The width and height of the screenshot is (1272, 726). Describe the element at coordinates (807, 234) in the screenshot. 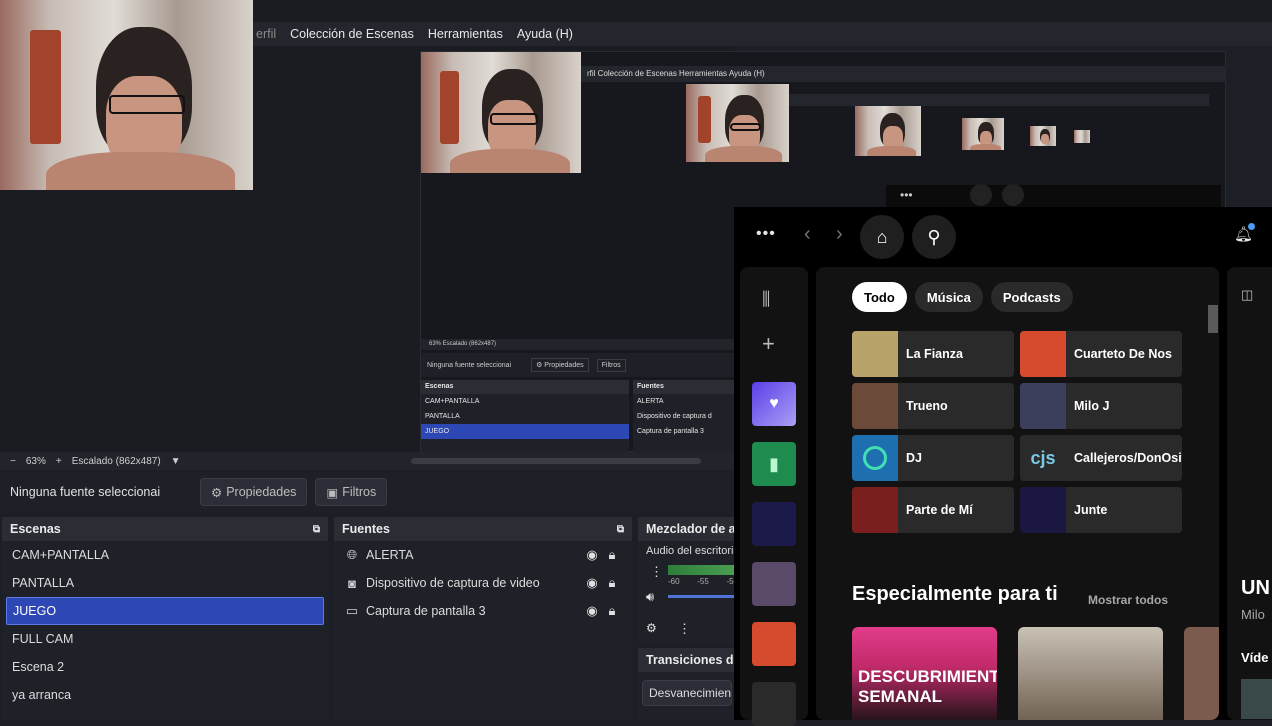

I see `back-icon: ‹` at that location.